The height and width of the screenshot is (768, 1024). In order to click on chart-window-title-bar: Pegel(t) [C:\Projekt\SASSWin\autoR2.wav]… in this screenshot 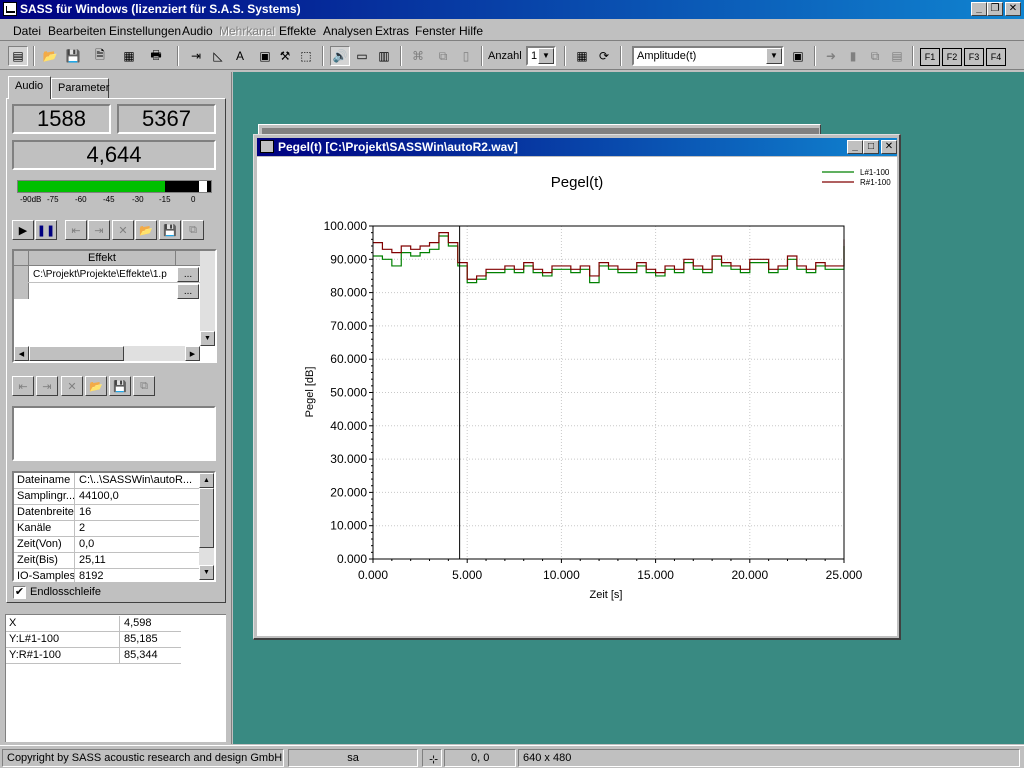, I will do `click(577, 147)`.